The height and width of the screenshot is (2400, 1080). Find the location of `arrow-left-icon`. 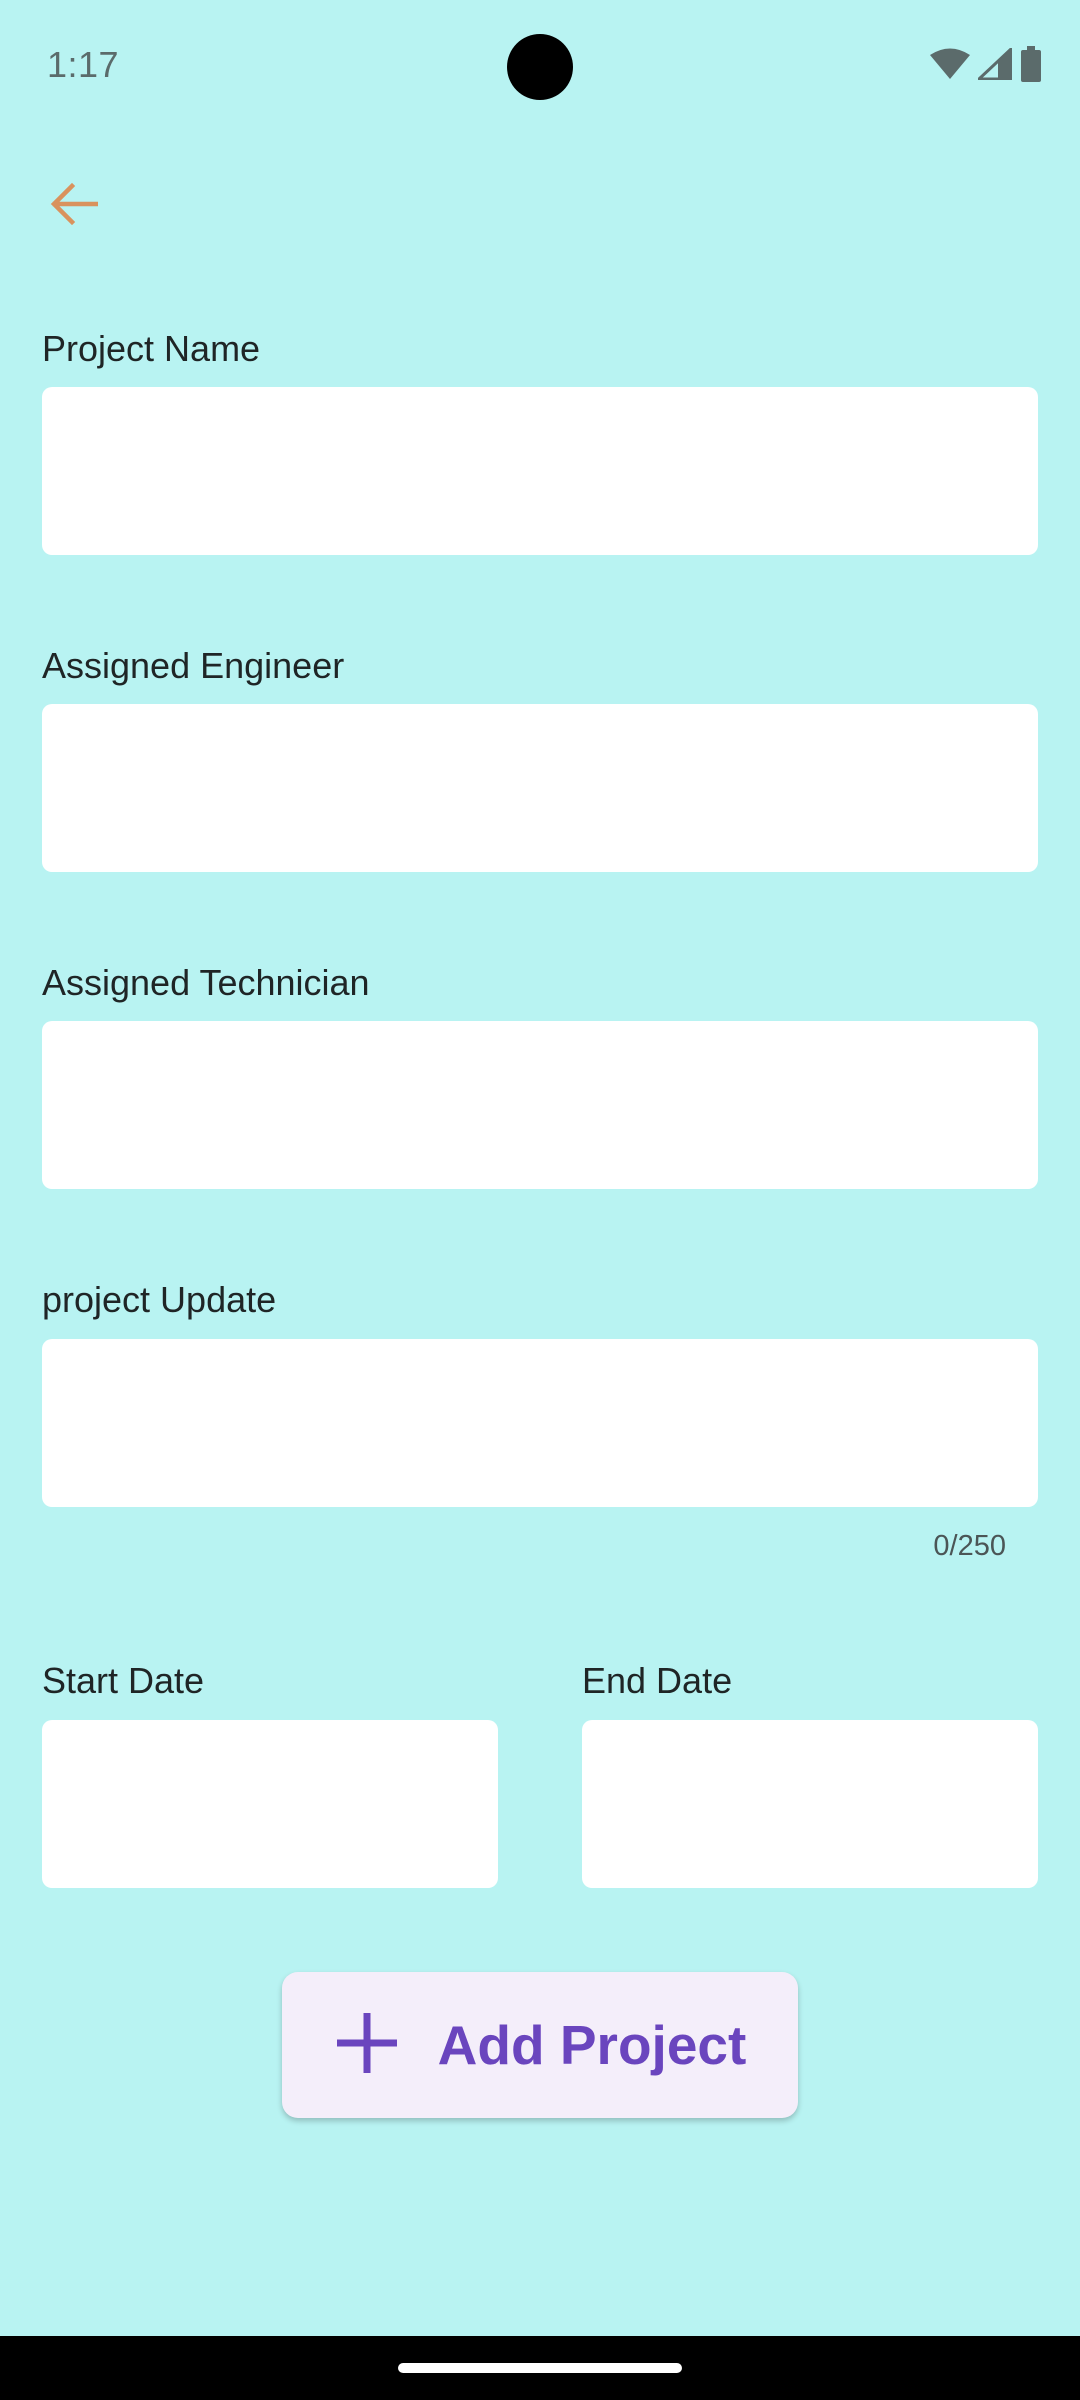

arrow-left-icon is located at coordinates (74, 206).